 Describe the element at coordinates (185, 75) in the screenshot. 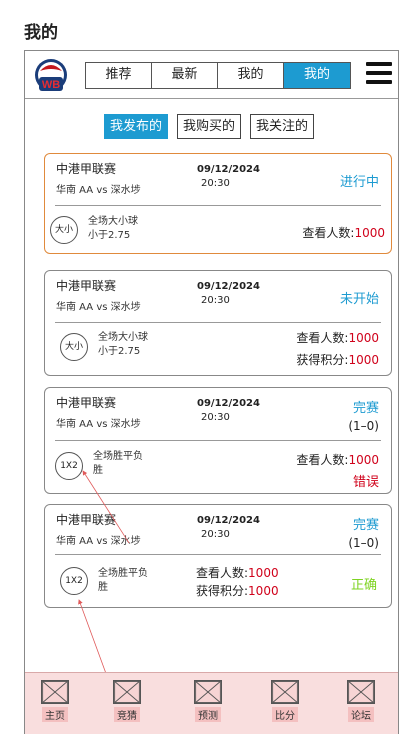

I see `tab-latest: 最新` at that location.